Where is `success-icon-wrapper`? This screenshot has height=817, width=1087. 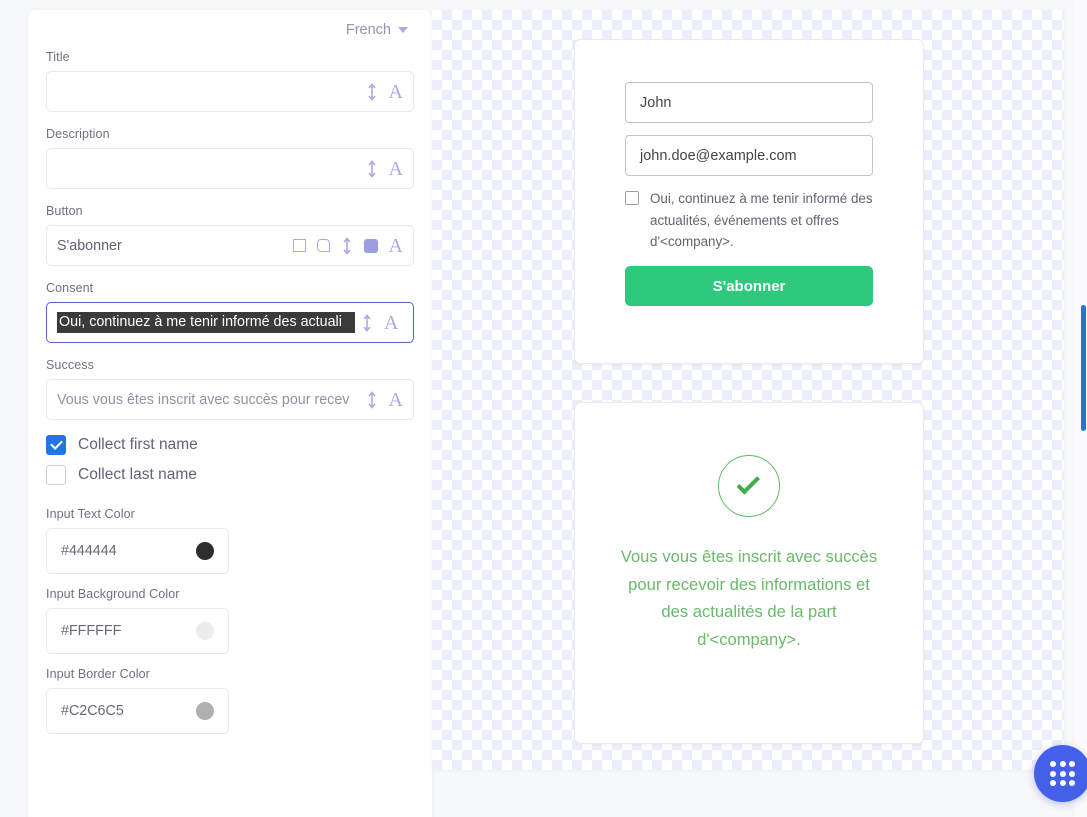
success-icon-wrapper is located at coordinates (749, 486).